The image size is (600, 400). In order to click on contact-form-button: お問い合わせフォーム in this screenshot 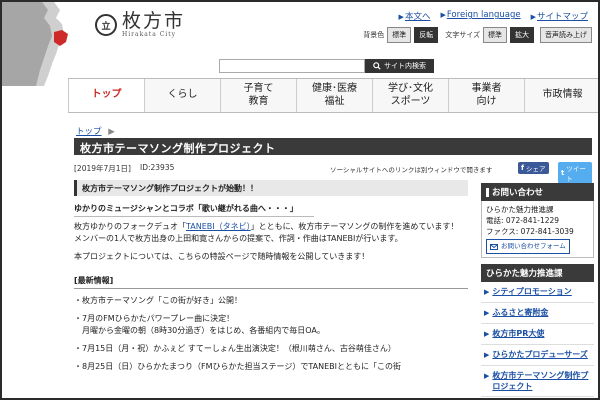, I will do `click(528, 246)`.